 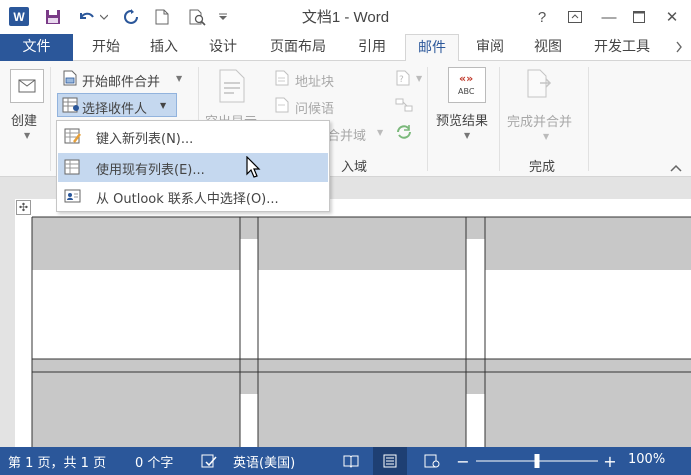 What do you see at coordinates (131, 17) in the screenshot?
I see `redo-icon` at bounding box center [131, 17].